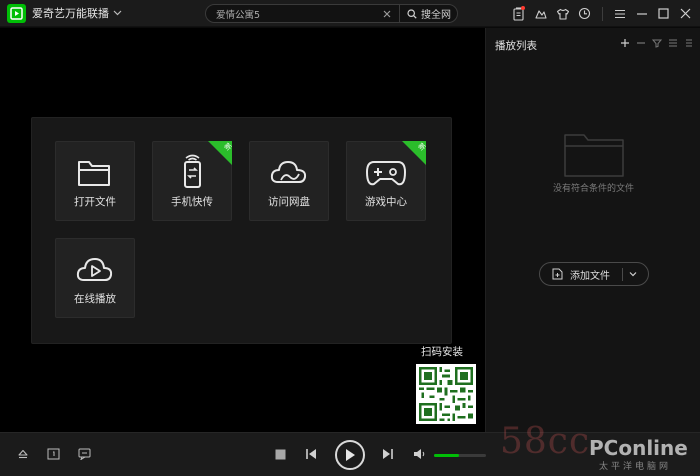 Image resolution: width=700 pixels, height=476 pixels. What do you see at coordinates (685, 13) in the screenshot?
I see `close-icon` at bounding box center [685, 13].